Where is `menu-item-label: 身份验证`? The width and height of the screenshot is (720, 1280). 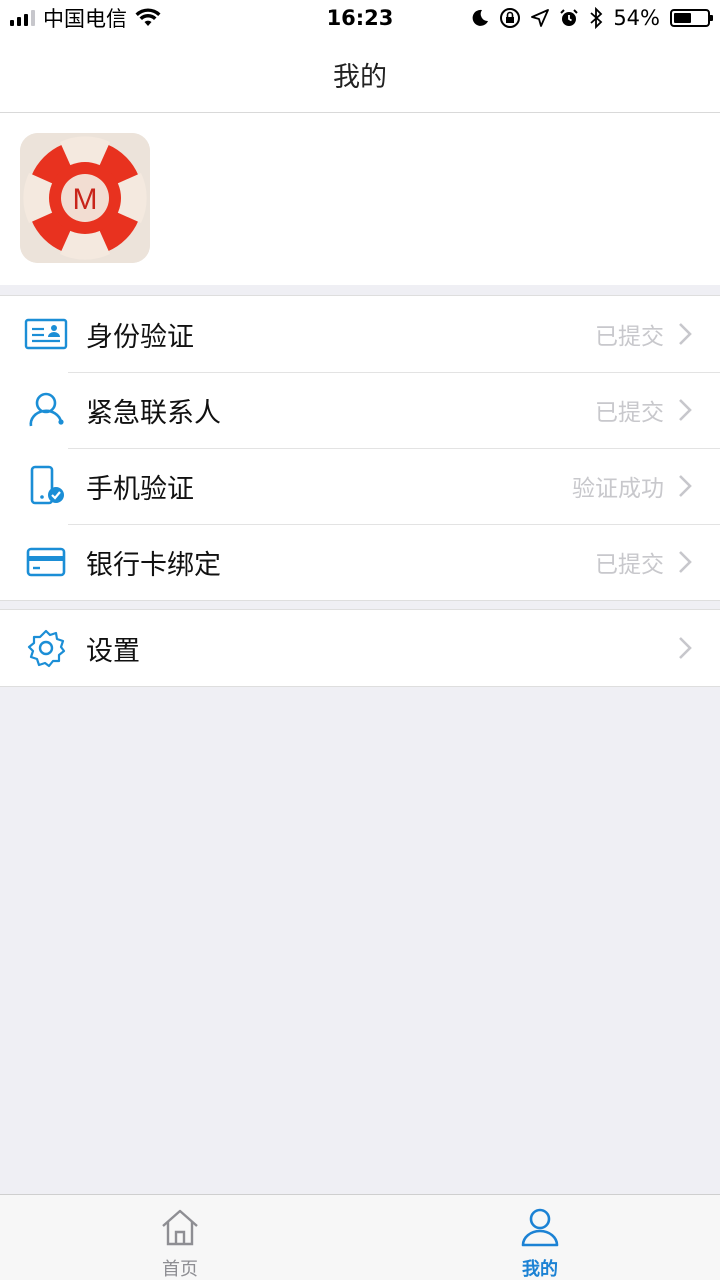
menu-item-label: 身份验证 is located at coordinates (140, 337).